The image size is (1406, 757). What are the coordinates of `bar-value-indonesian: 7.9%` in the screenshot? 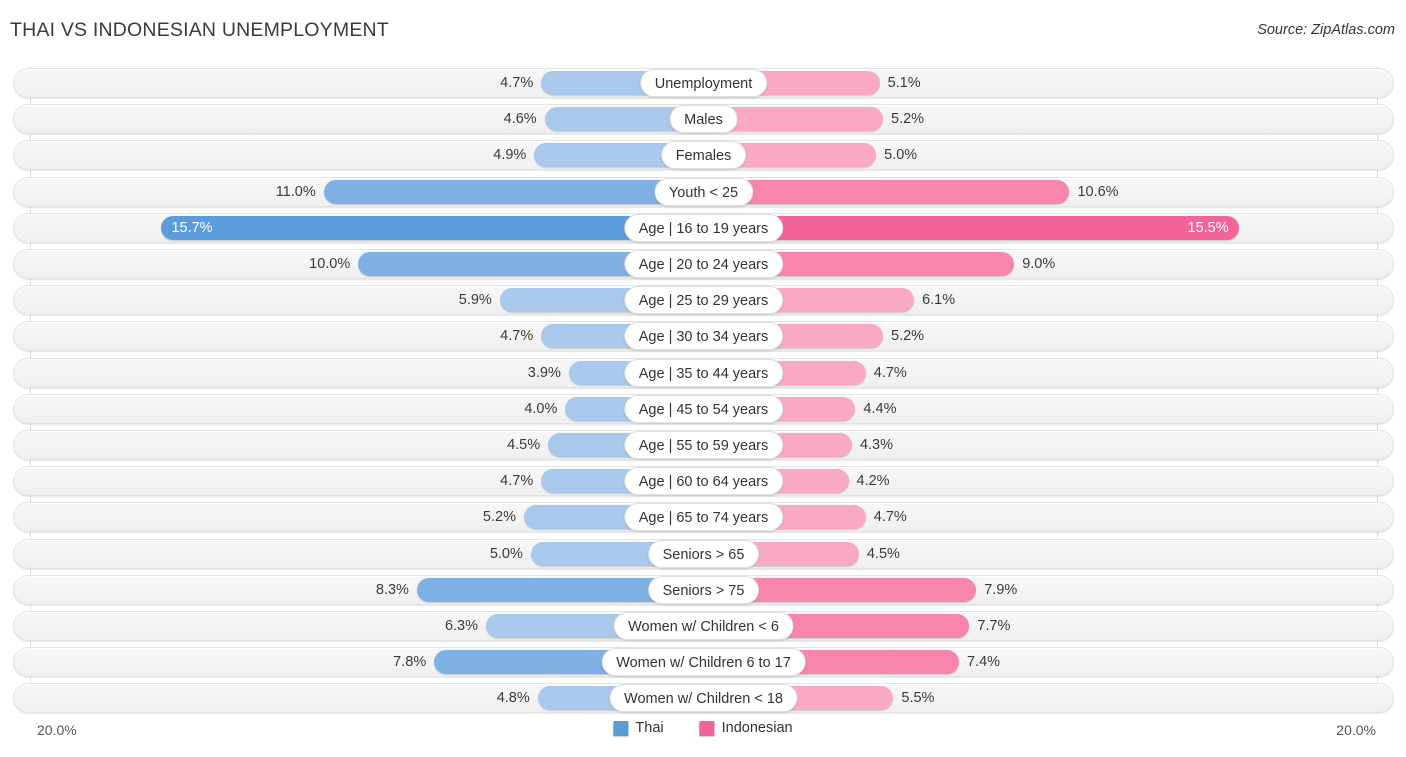 It's located at (1001, 589).